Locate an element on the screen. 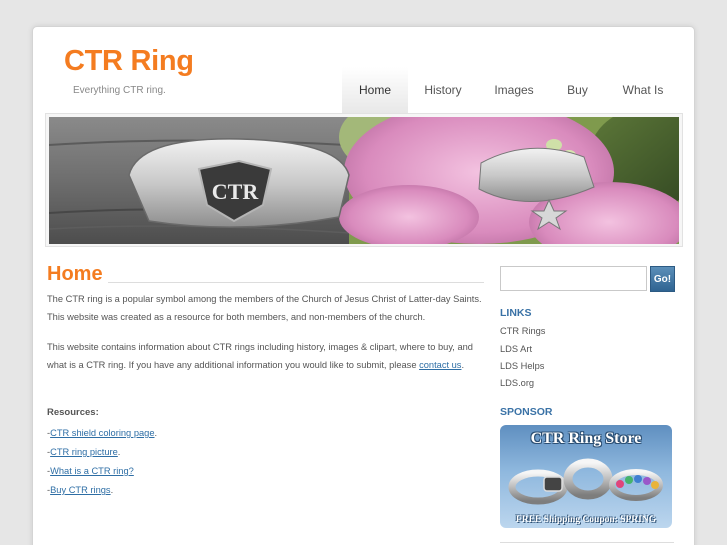 Image resolution: width=727 pixels, height=545 pixels. svg-text: CTR is located at coordinates (236, 191).